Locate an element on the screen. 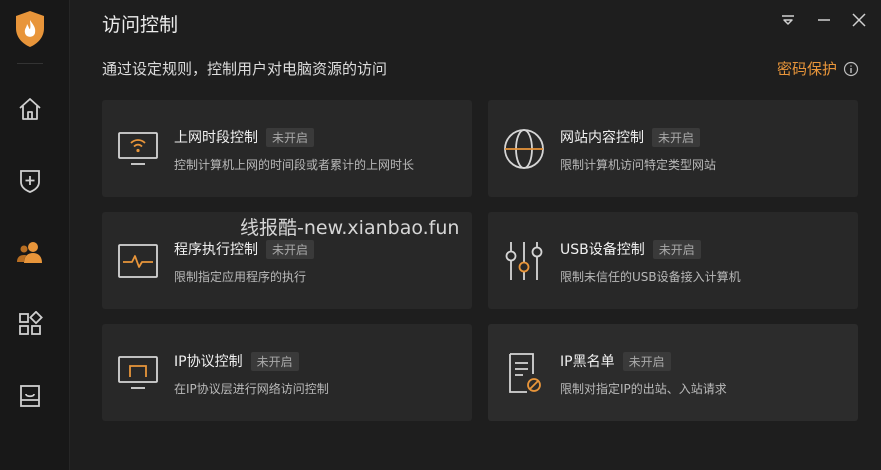 Image resolution: width=881 pixels, height=470 pixels. password-protect-label: 密码保护 is located at coordinates (806, 69).